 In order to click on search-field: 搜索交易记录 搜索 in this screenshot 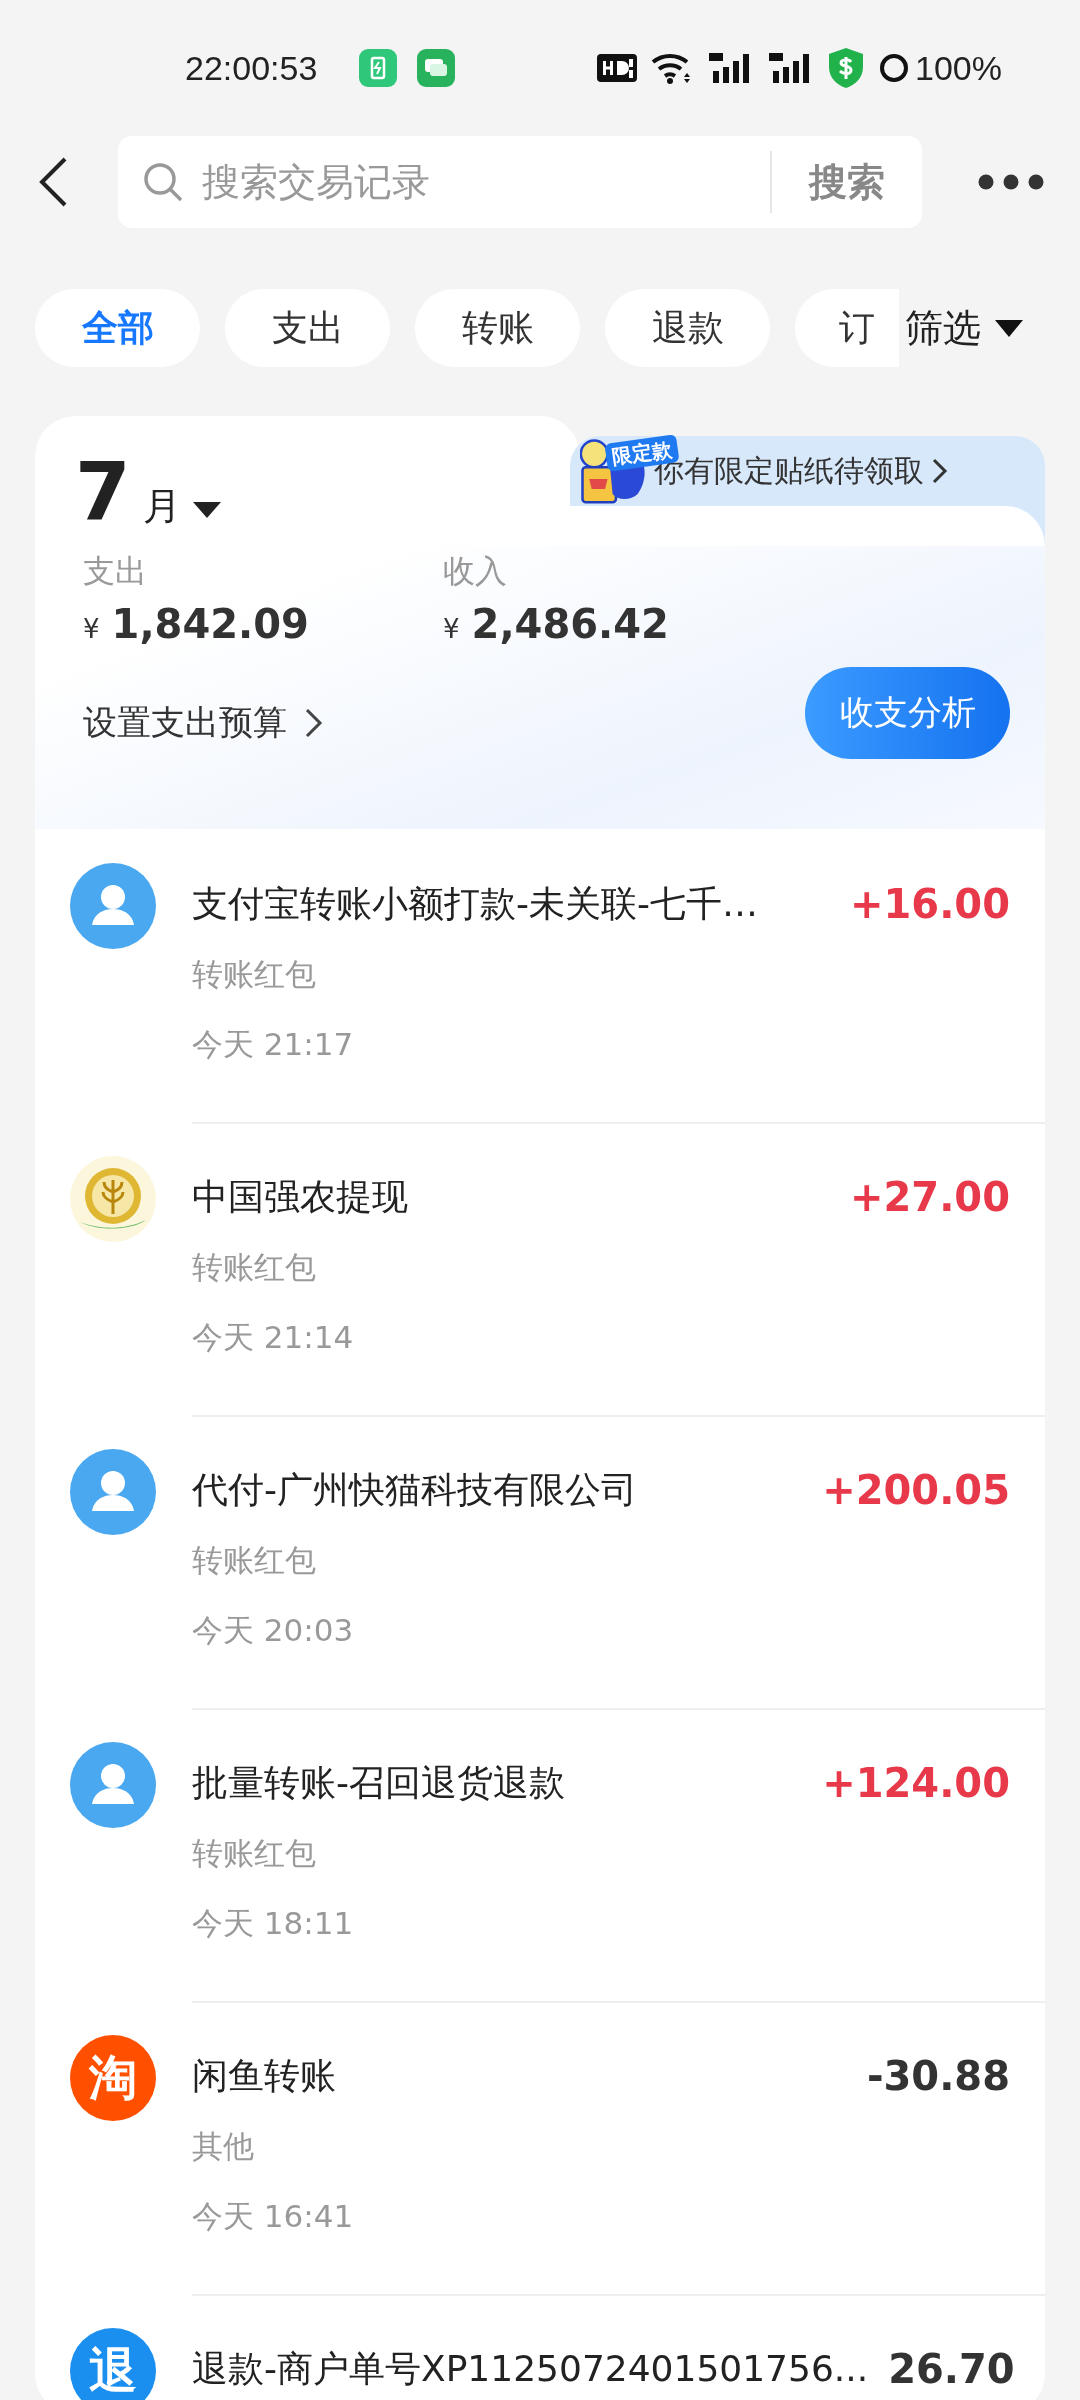, I will do `click(520, 182)`.